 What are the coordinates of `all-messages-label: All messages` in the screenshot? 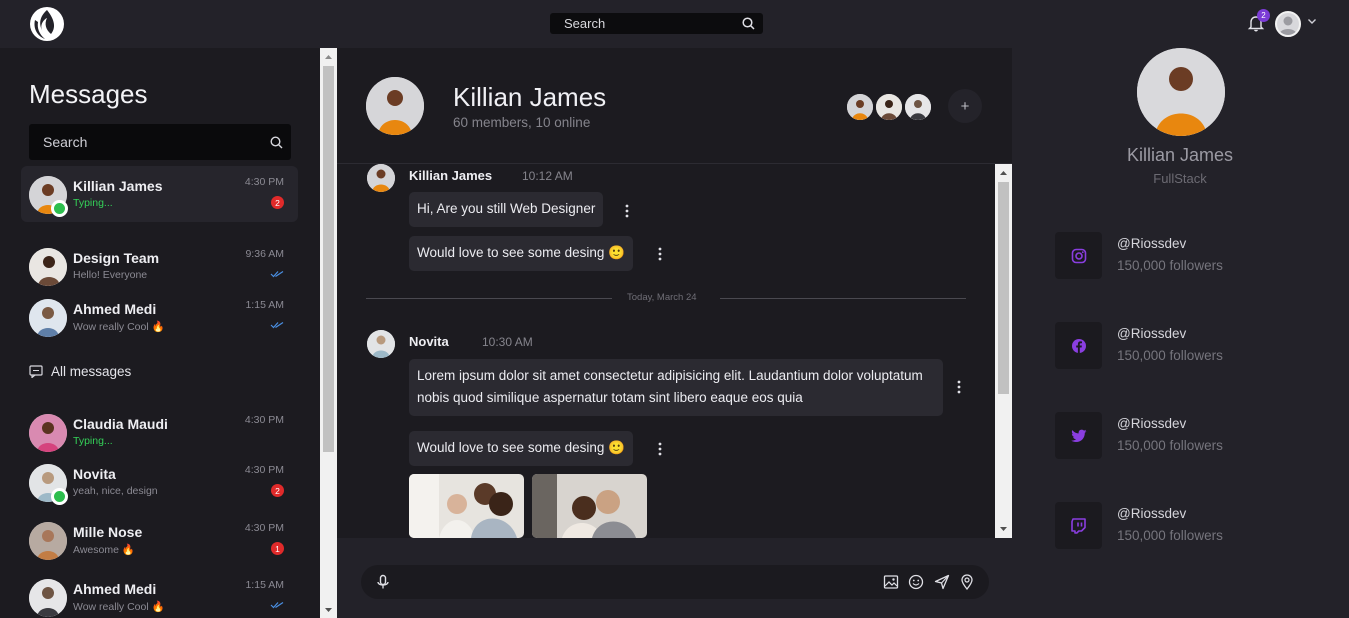 It's located at (91, 371).